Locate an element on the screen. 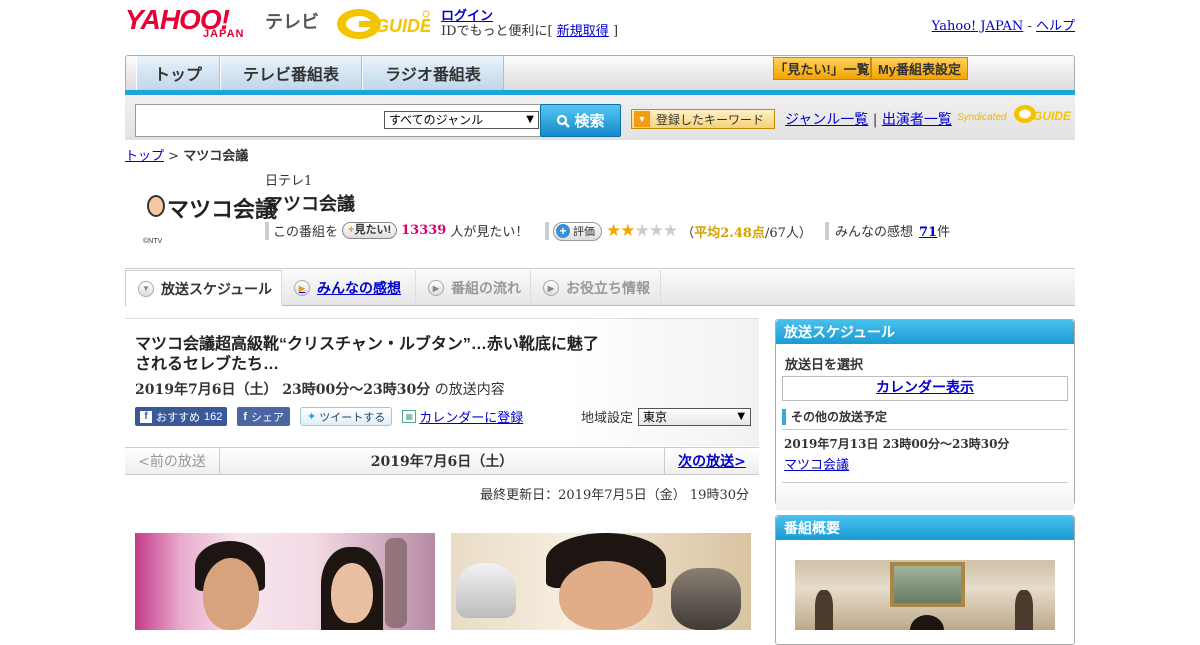  facebook-share-label: シェア is located at coordinates (268, 417).